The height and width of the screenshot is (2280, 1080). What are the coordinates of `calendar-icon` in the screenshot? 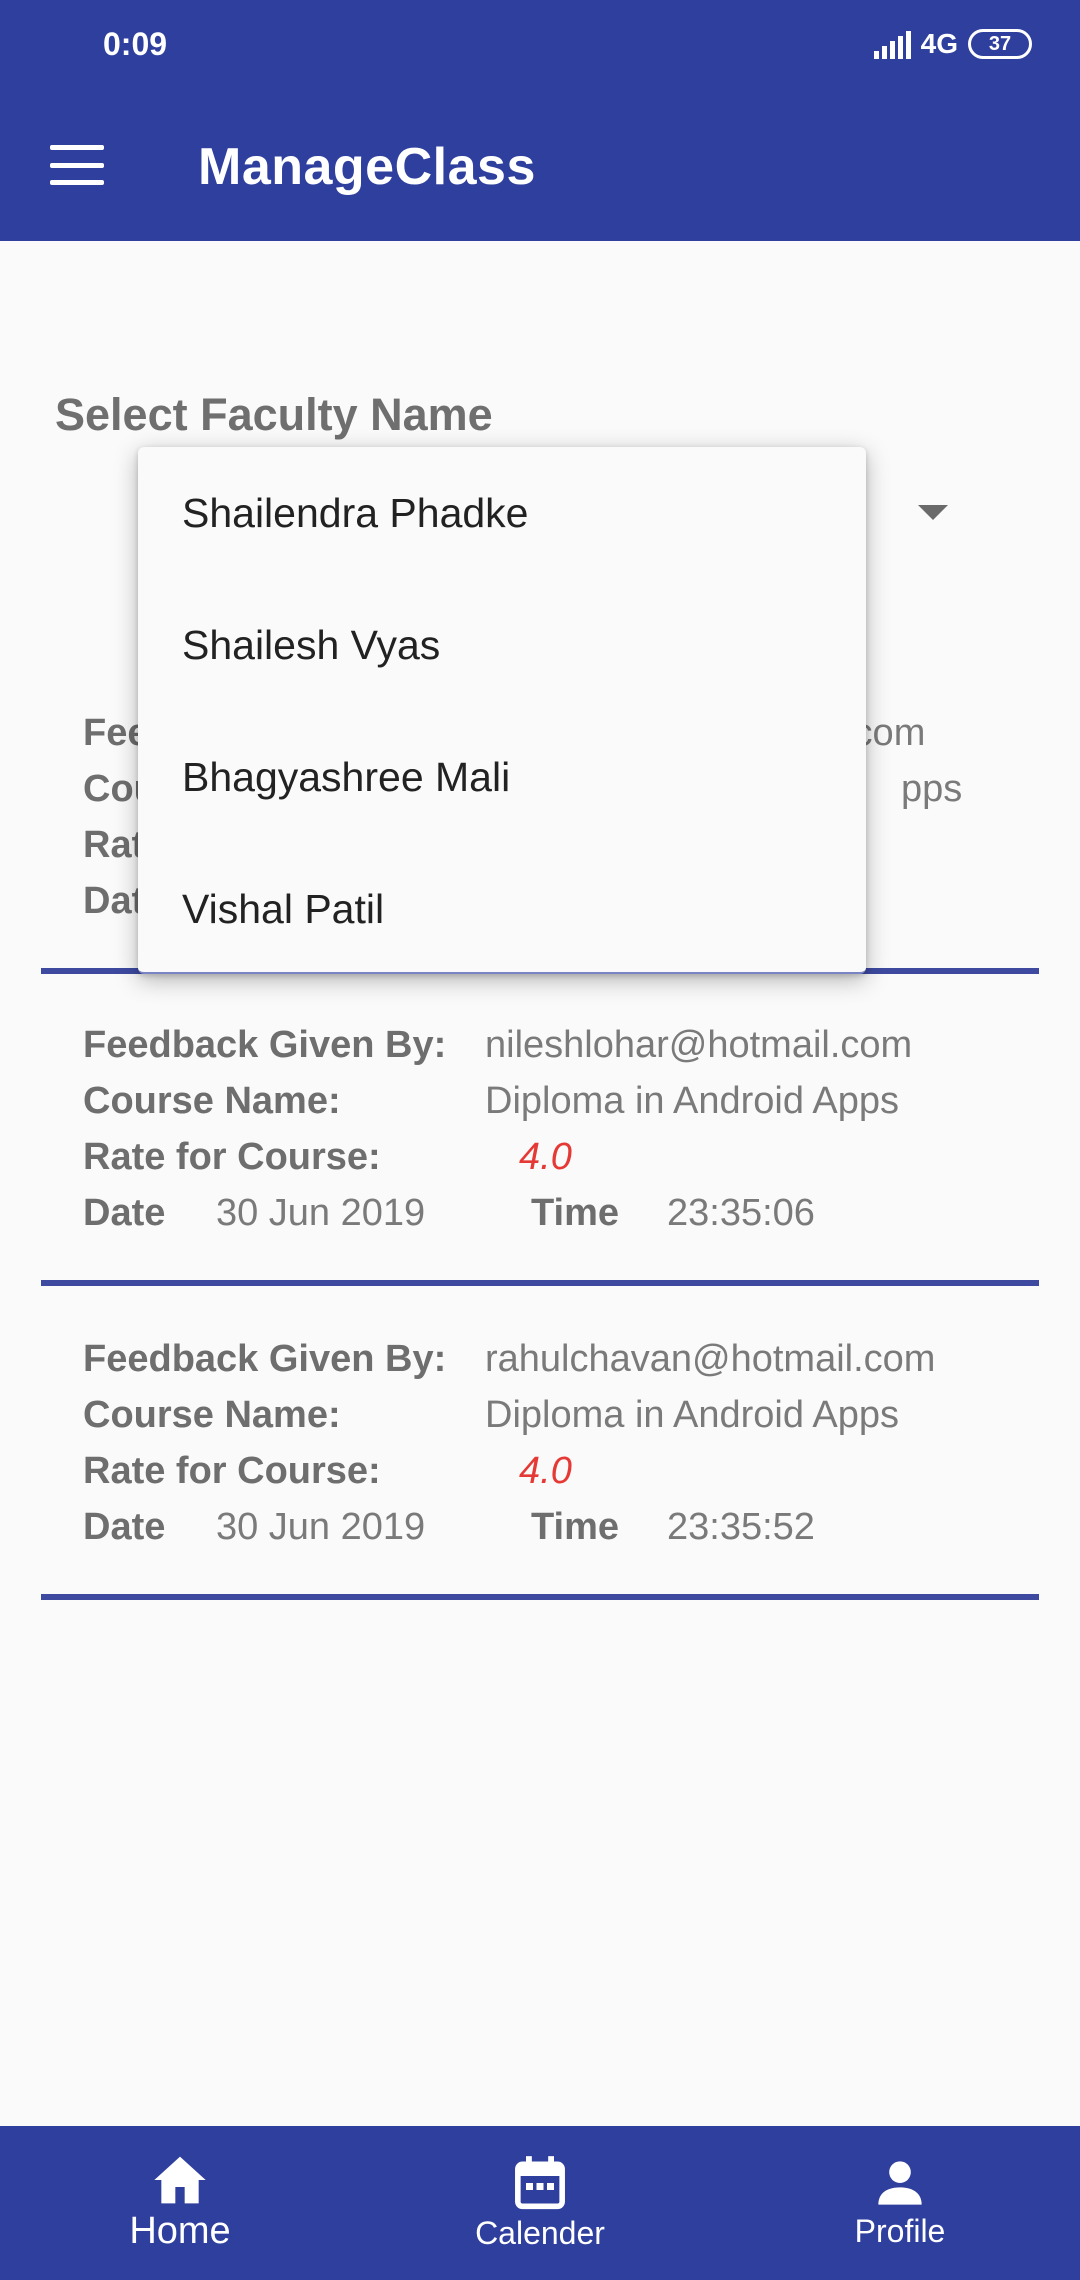 It's located at (540, 2182).